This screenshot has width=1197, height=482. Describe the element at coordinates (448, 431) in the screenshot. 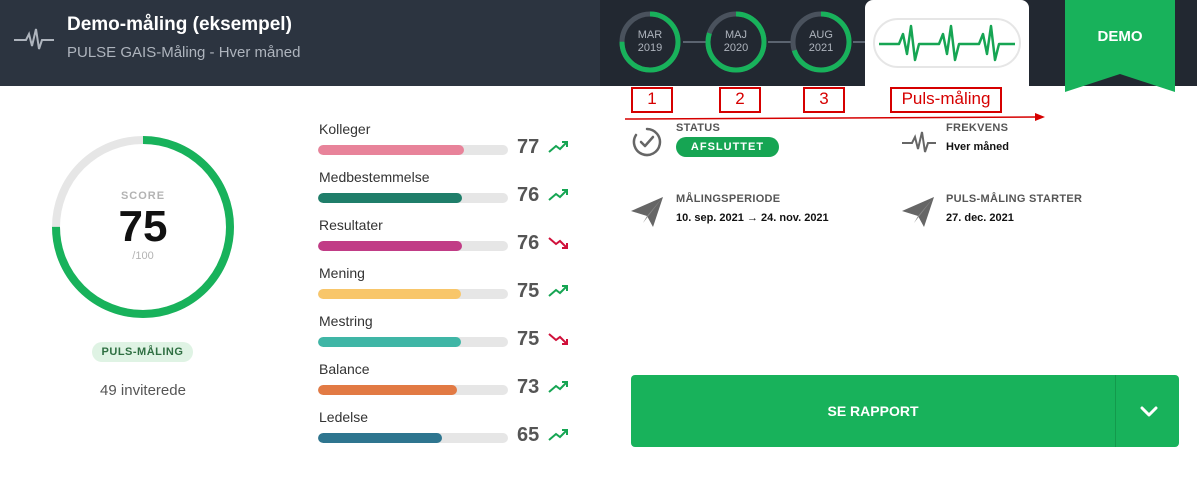

I see `dimension-ledelse: Ledelse 65` at that location.